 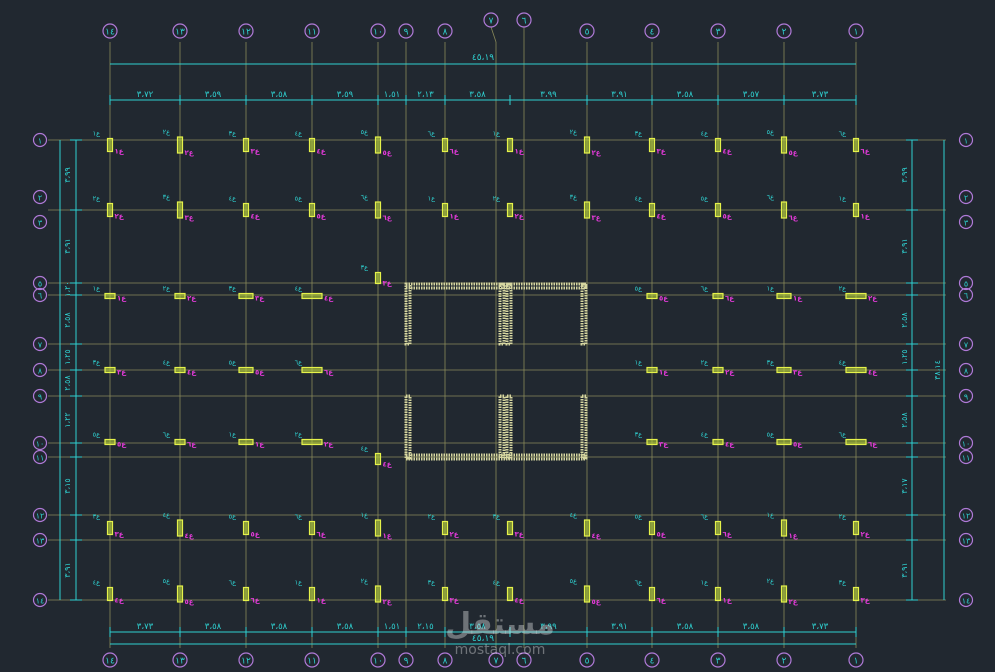 What do you see at coordinates (40, 223) in the screenshot?
I see `grid-bubble-label: ٣` at bounding box center [40, 223].